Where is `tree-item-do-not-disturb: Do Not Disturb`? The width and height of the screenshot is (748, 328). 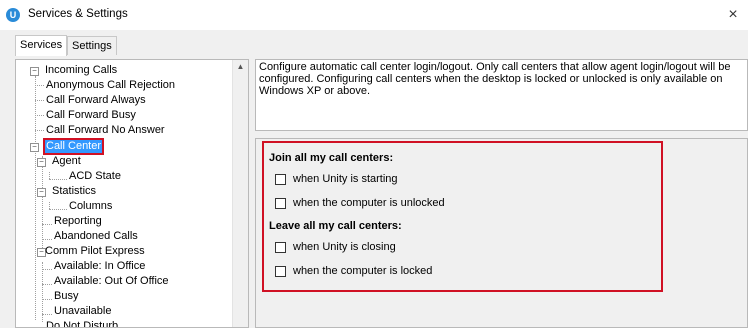
tree-item-do-not-disturb: Do Not Disturb is located at coordinates (82, 323).